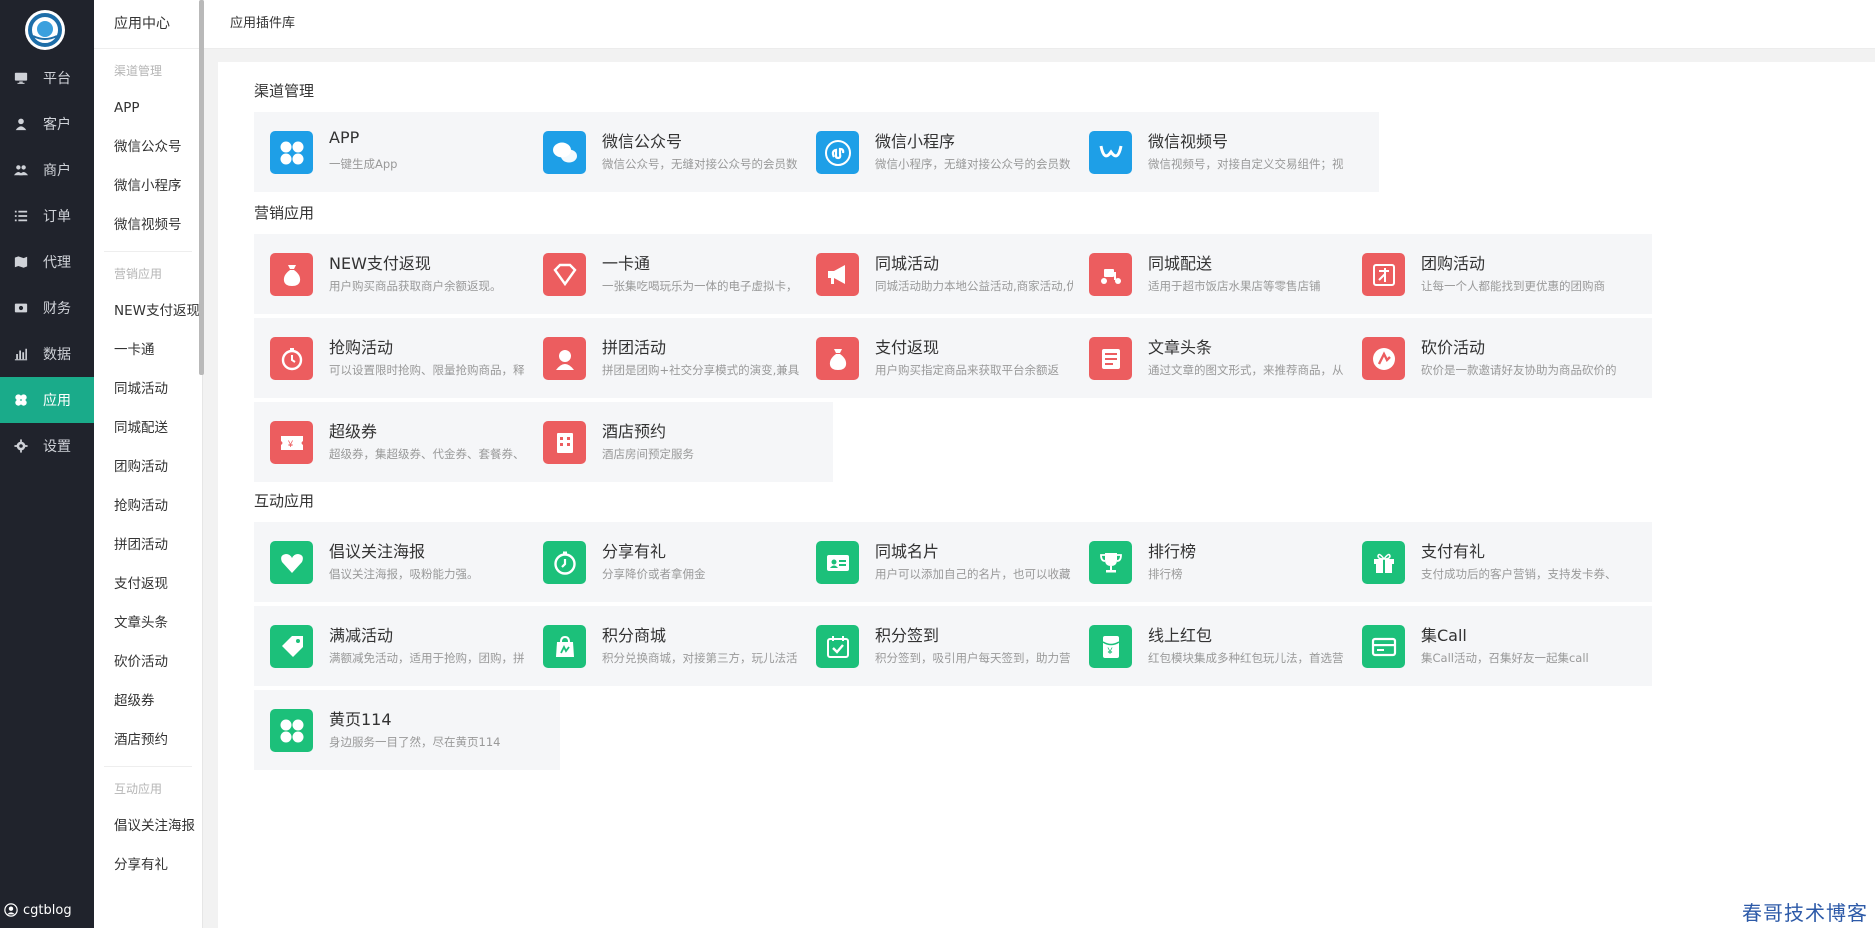 The height and width of the screenshot is (928, 1875). I want to click on primary-sidebar: 平台 客户商户订单 代理财务数据应用设置 cgtblog, so click(47, 464).